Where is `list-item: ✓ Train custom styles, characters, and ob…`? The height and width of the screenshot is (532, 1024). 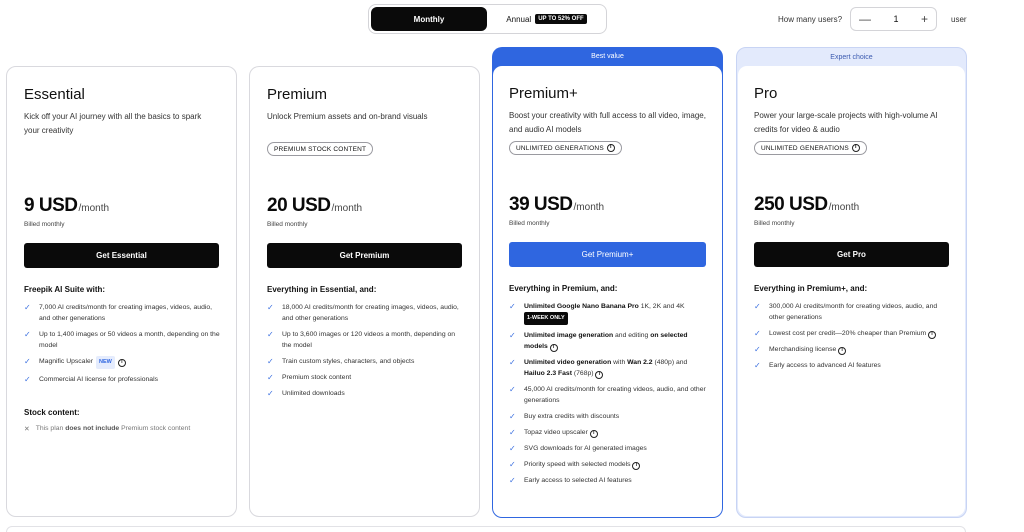 list-item: ✓ Train custom styles, characters, and ob… is located at coordinates (341, 361).